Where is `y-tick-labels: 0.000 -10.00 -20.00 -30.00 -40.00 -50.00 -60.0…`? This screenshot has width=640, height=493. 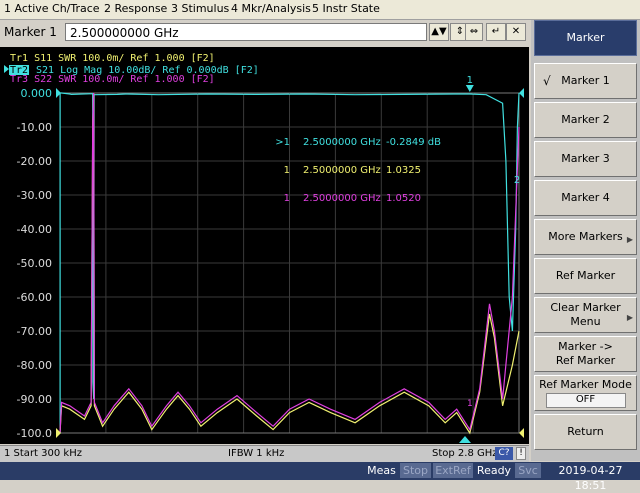
y-tick-labels: 0.000 -10.00 -20.00 -30.00 -40.00 -50.00 -60.0… is located at coordinates (34, 263).